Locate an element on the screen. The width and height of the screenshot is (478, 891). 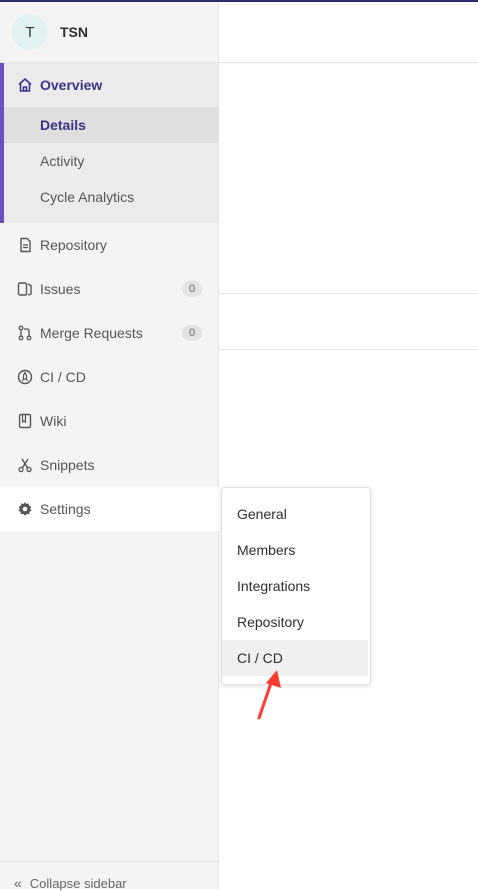
flyout-item-integrations: Integrations is located at coordinates (296, 586).